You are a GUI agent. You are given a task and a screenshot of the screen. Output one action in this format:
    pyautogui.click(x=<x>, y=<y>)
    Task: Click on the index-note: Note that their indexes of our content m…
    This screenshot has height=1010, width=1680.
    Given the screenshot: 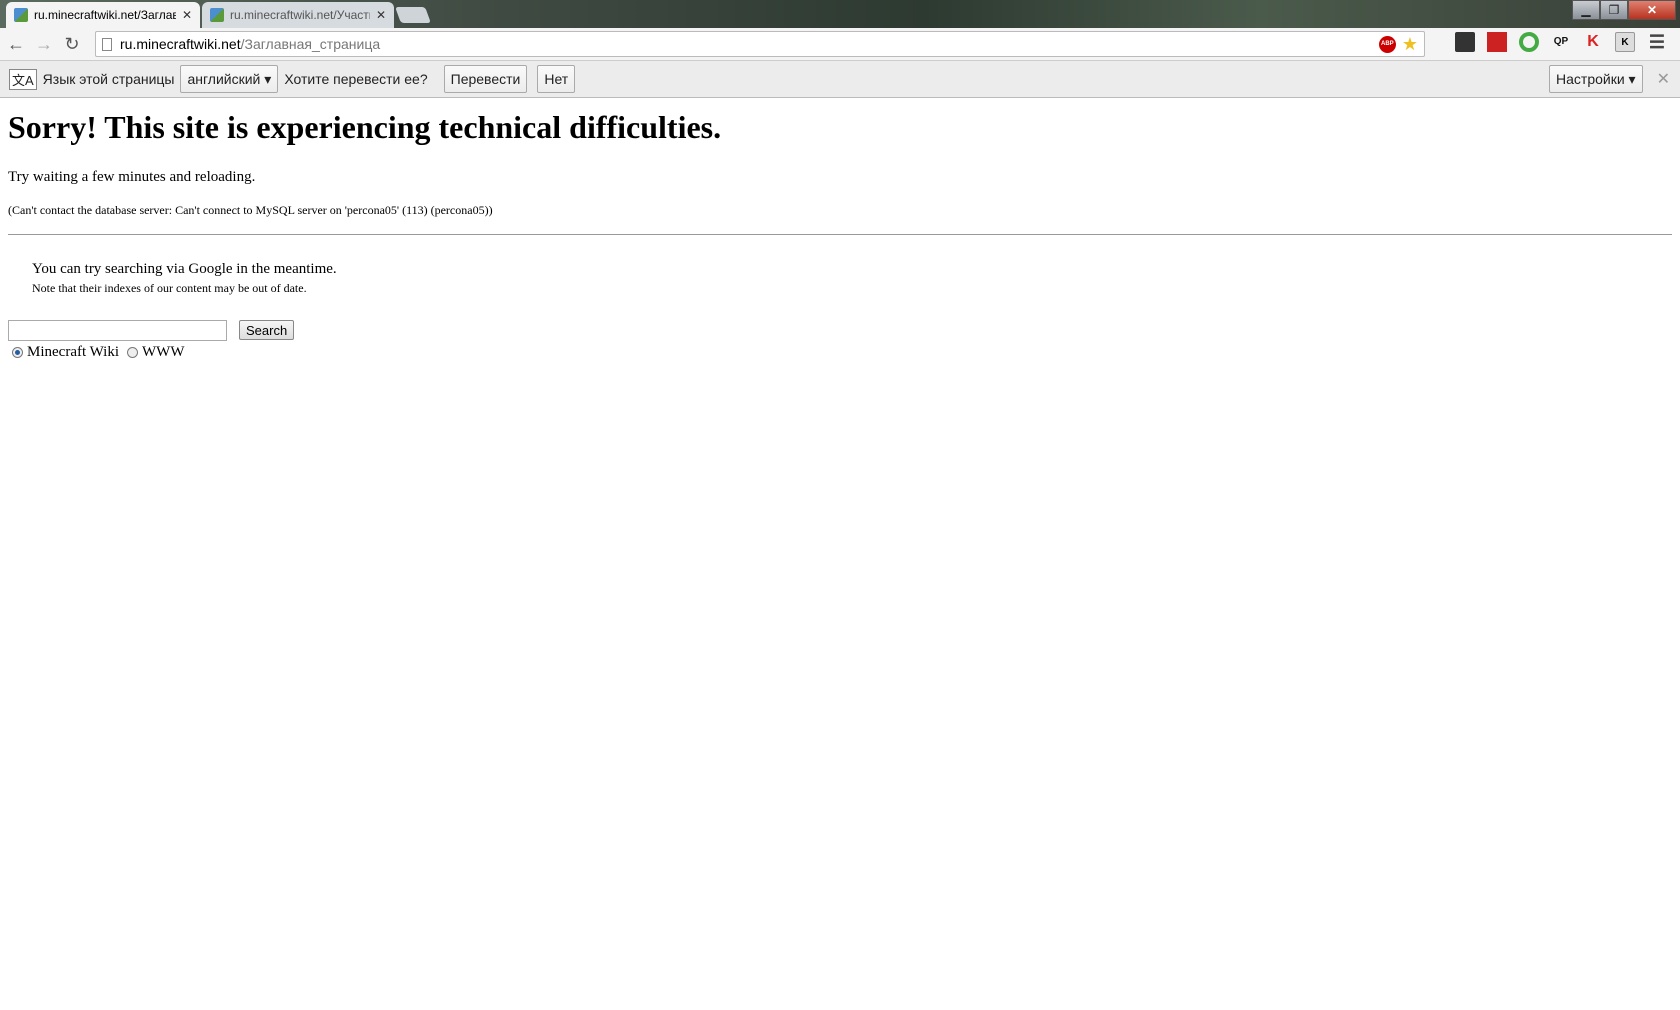 What is the action you would take?
    pyautogui.click(x=169, y=288)
    